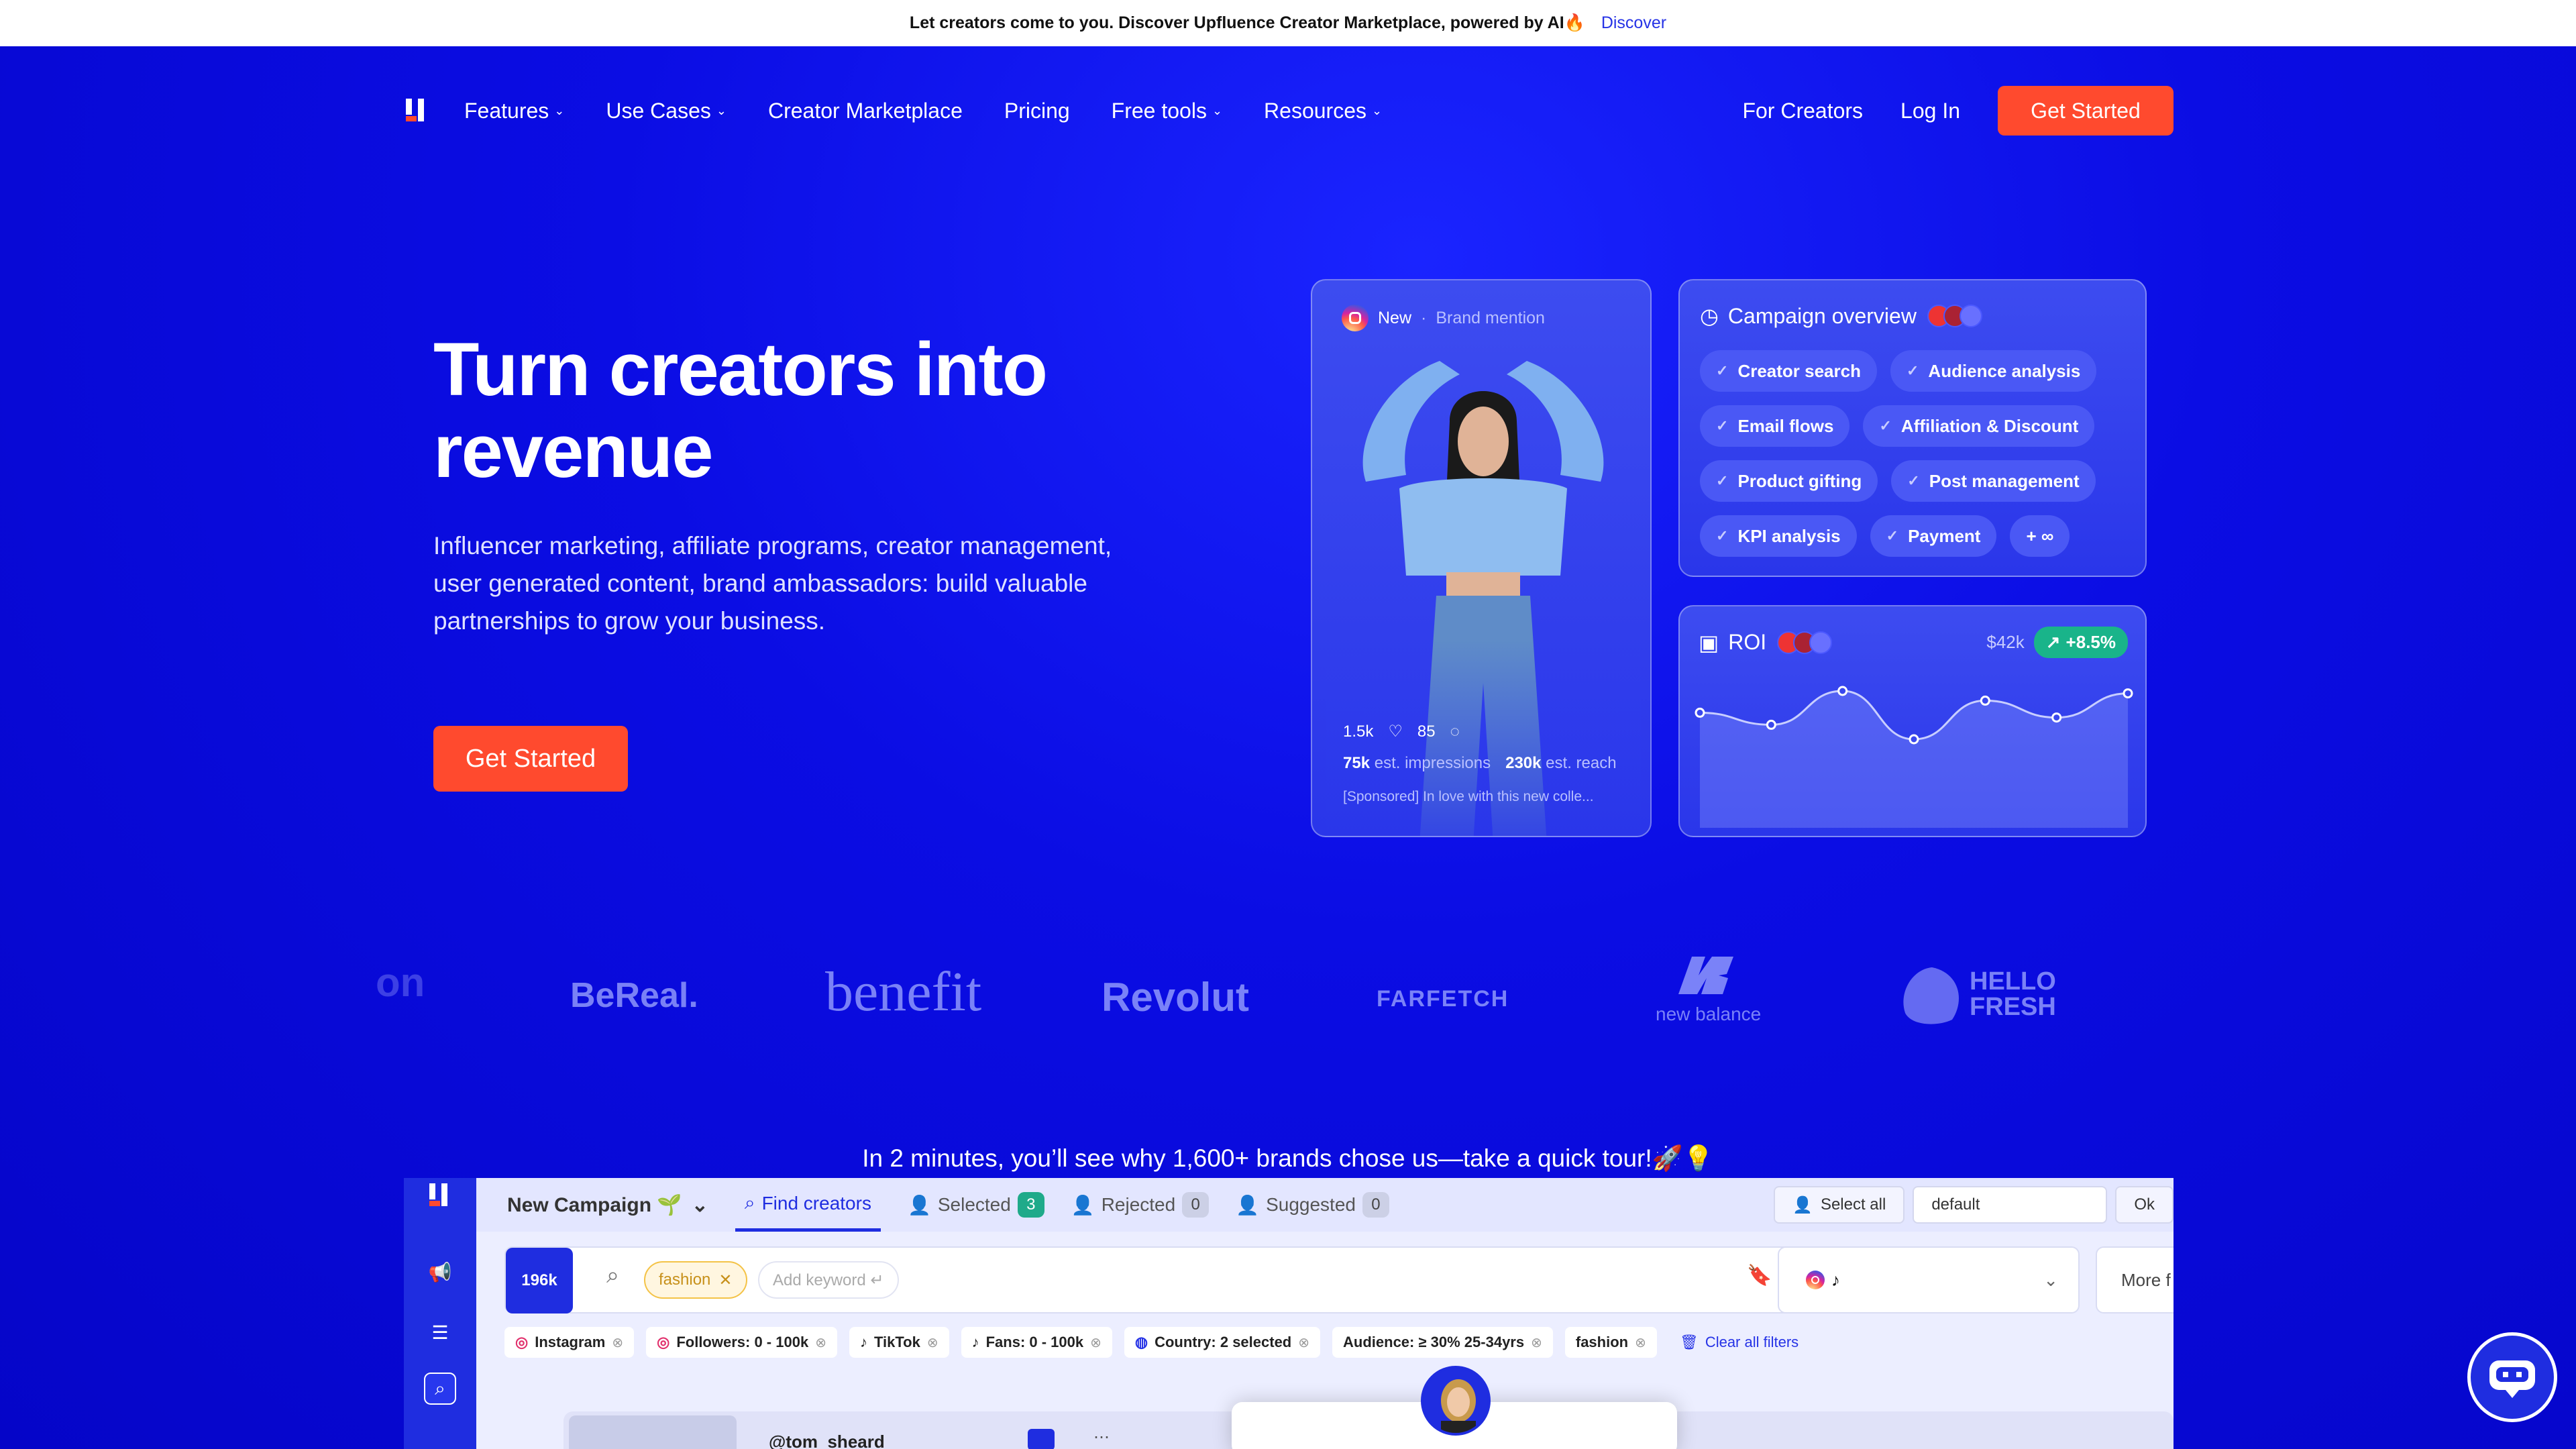 The image size is (2576, 1449). I want to click on nav-pricing-label: Pricing, so click(1037, 110).